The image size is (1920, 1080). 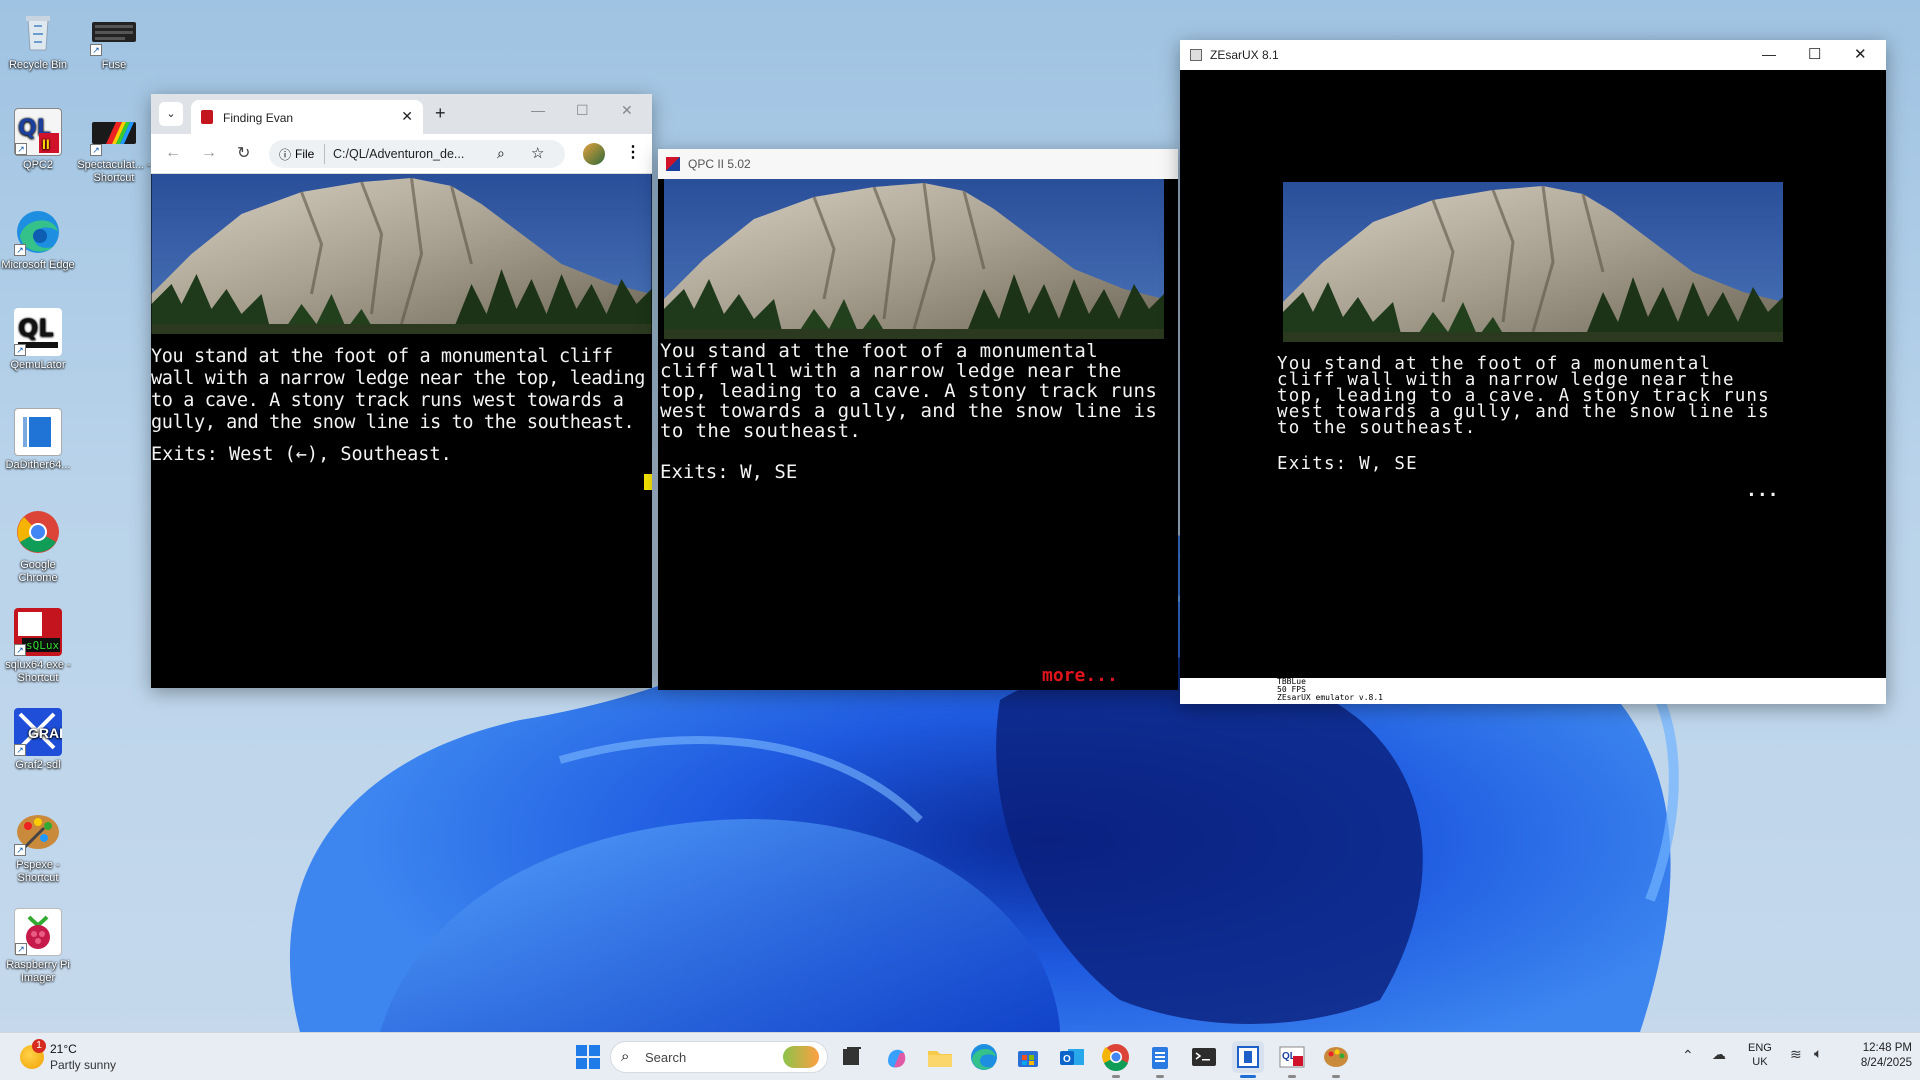 I want to click on tab-search-chevron-icon: ⌄, so click(x=171, y=114).